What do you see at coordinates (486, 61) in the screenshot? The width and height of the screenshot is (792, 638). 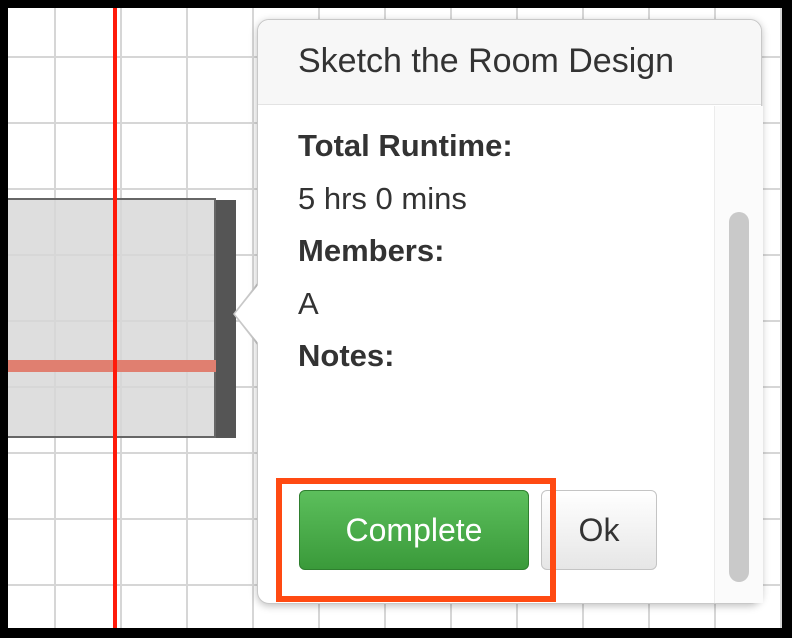 I see `popover-title: Sketch the Room Design` at bounding box center [486, 61].